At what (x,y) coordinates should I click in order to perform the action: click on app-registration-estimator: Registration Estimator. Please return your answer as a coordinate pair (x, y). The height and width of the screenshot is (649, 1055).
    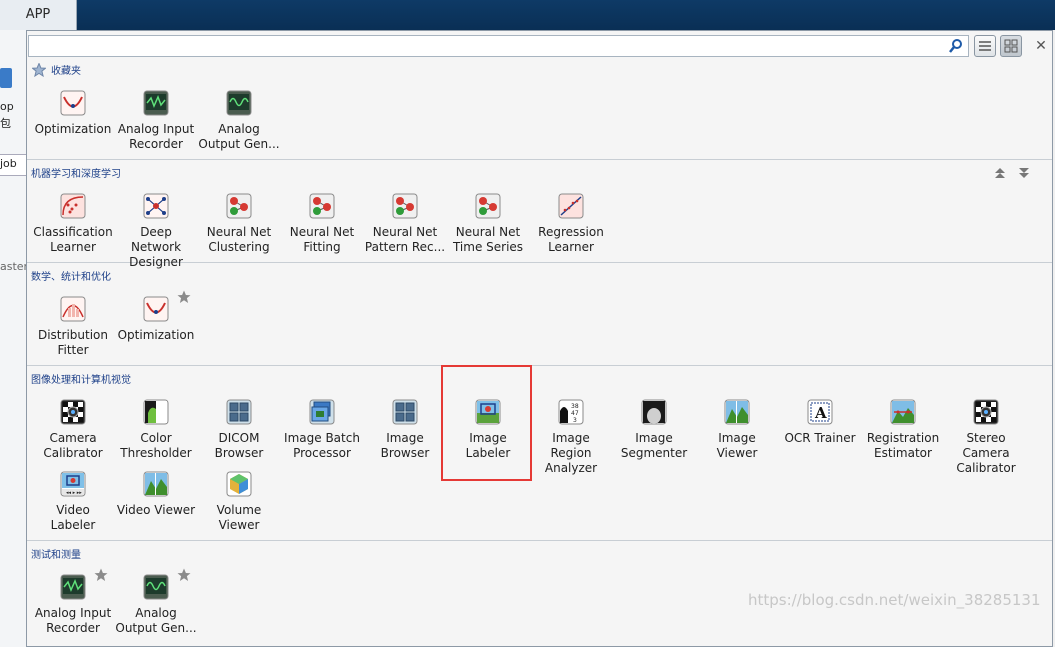
    Looking at the image, I should click on (903, 430).